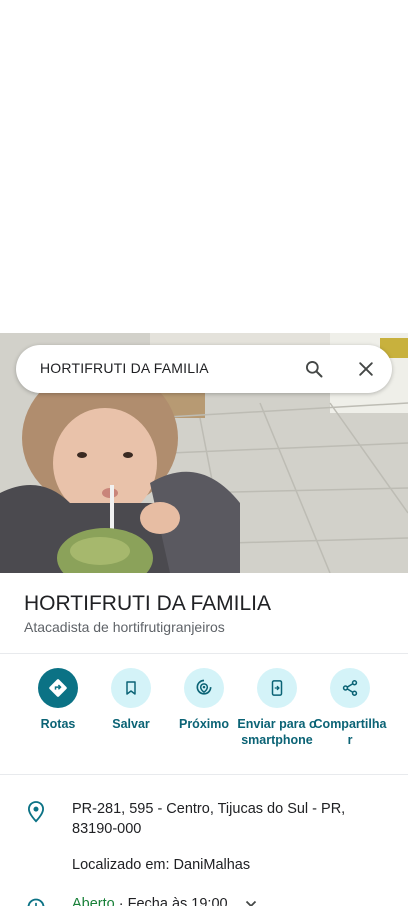  Describe the element at coordinates (36, 812) in the screenshot. I see `location-pin-icon` at that location.